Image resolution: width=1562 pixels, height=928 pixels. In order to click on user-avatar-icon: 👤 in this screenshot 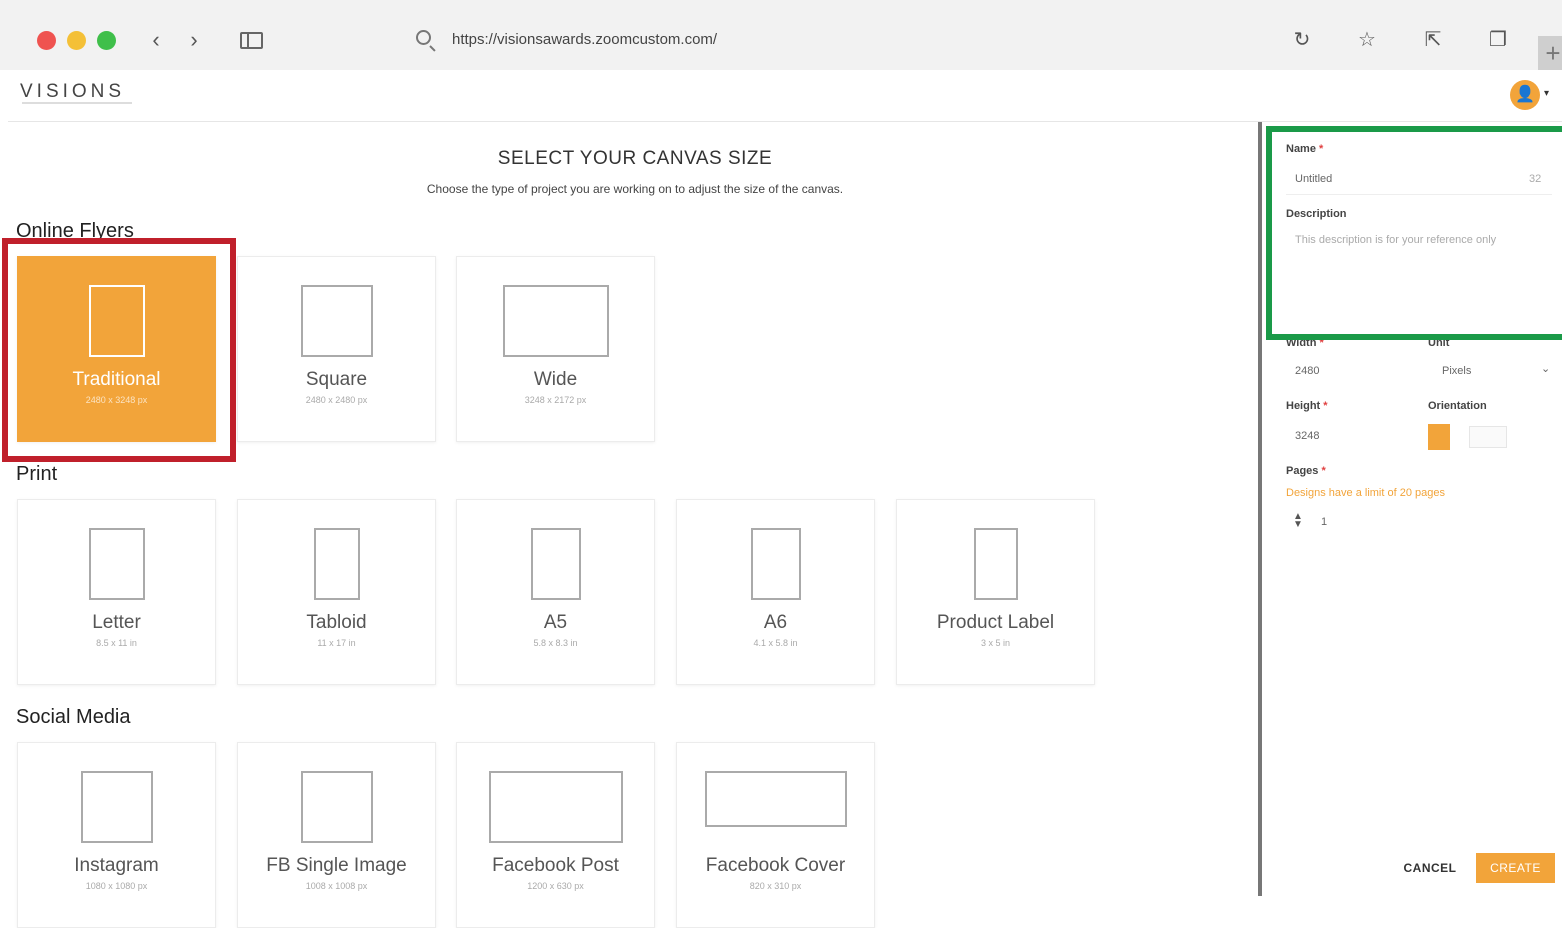, I will do `click(1525, 95)`.